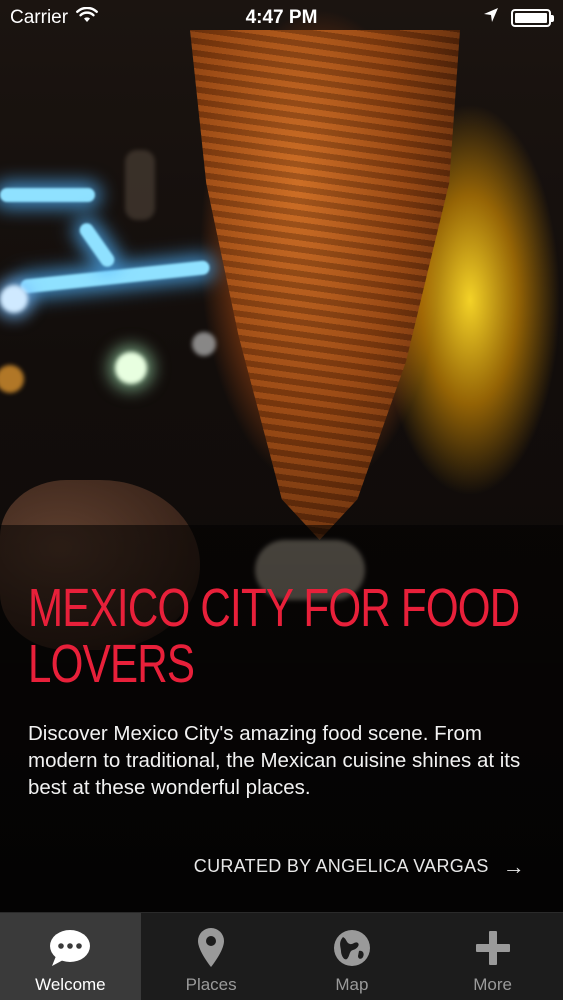  I want to click on tab-places-label: Places, so click(211, 984).